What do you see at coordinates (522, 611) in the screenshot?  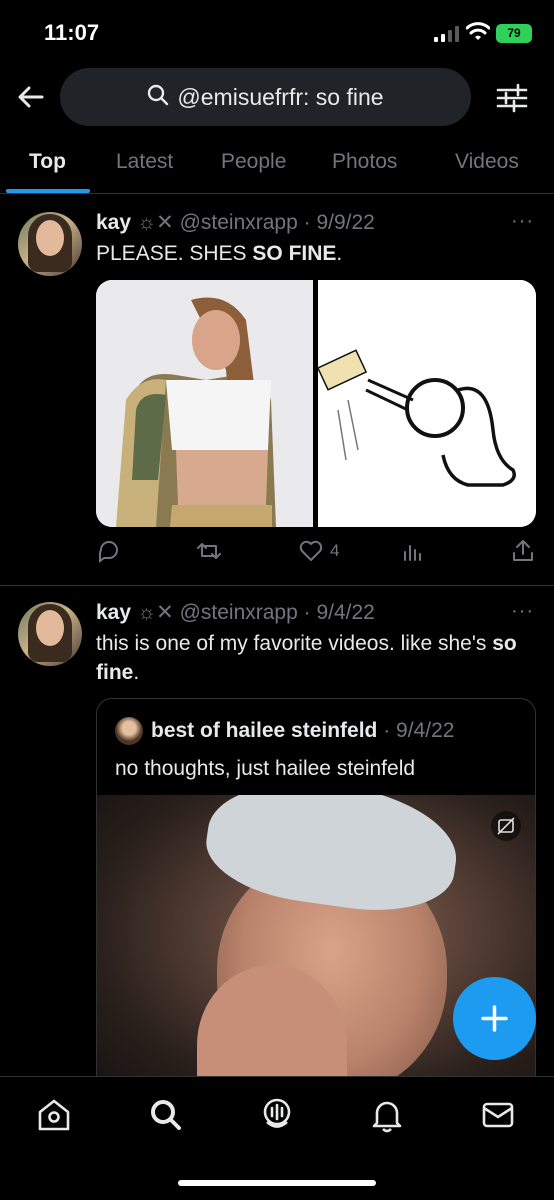 I see `more-options-icon: ···` at bounding box center [522, 611].